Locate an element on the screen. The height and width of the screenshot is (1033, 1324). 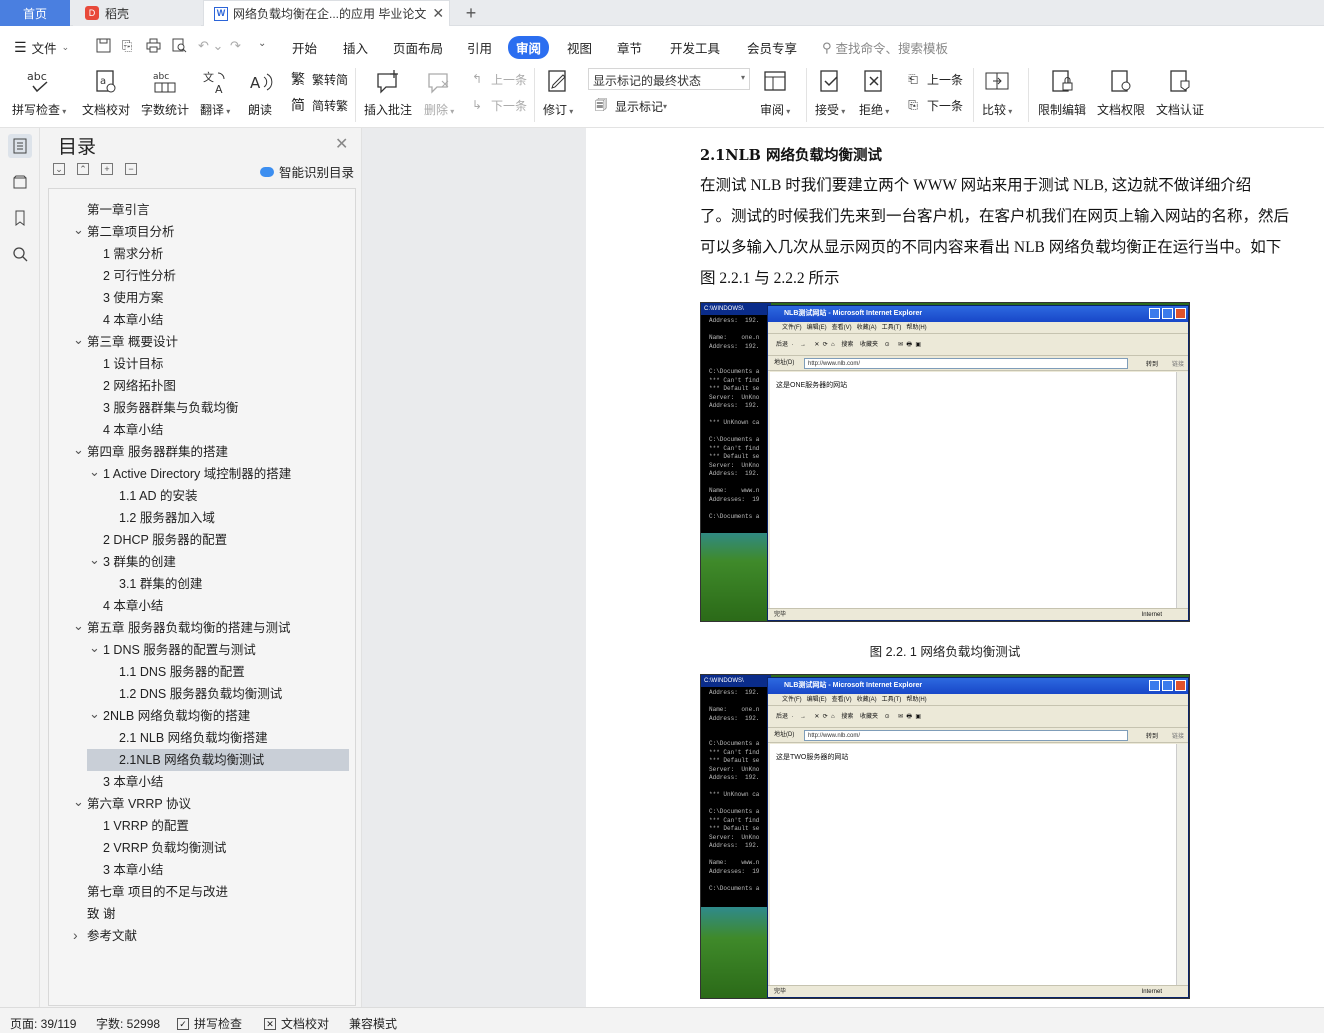
spellcheck-status: ✓ 拼写检查 is located at coordinates (209, 1023).